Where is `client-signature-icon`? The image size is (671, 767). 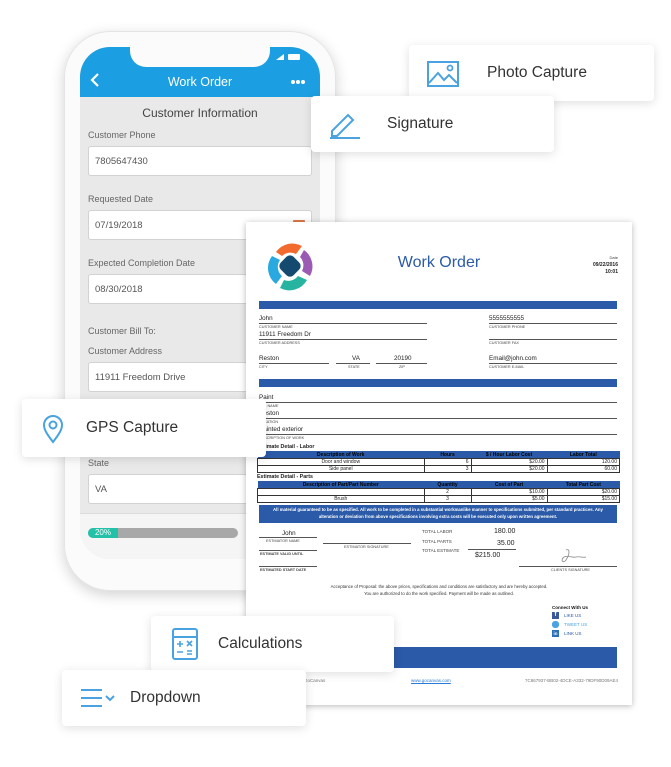
client-signature-icon is located at coordinates (574, 556).